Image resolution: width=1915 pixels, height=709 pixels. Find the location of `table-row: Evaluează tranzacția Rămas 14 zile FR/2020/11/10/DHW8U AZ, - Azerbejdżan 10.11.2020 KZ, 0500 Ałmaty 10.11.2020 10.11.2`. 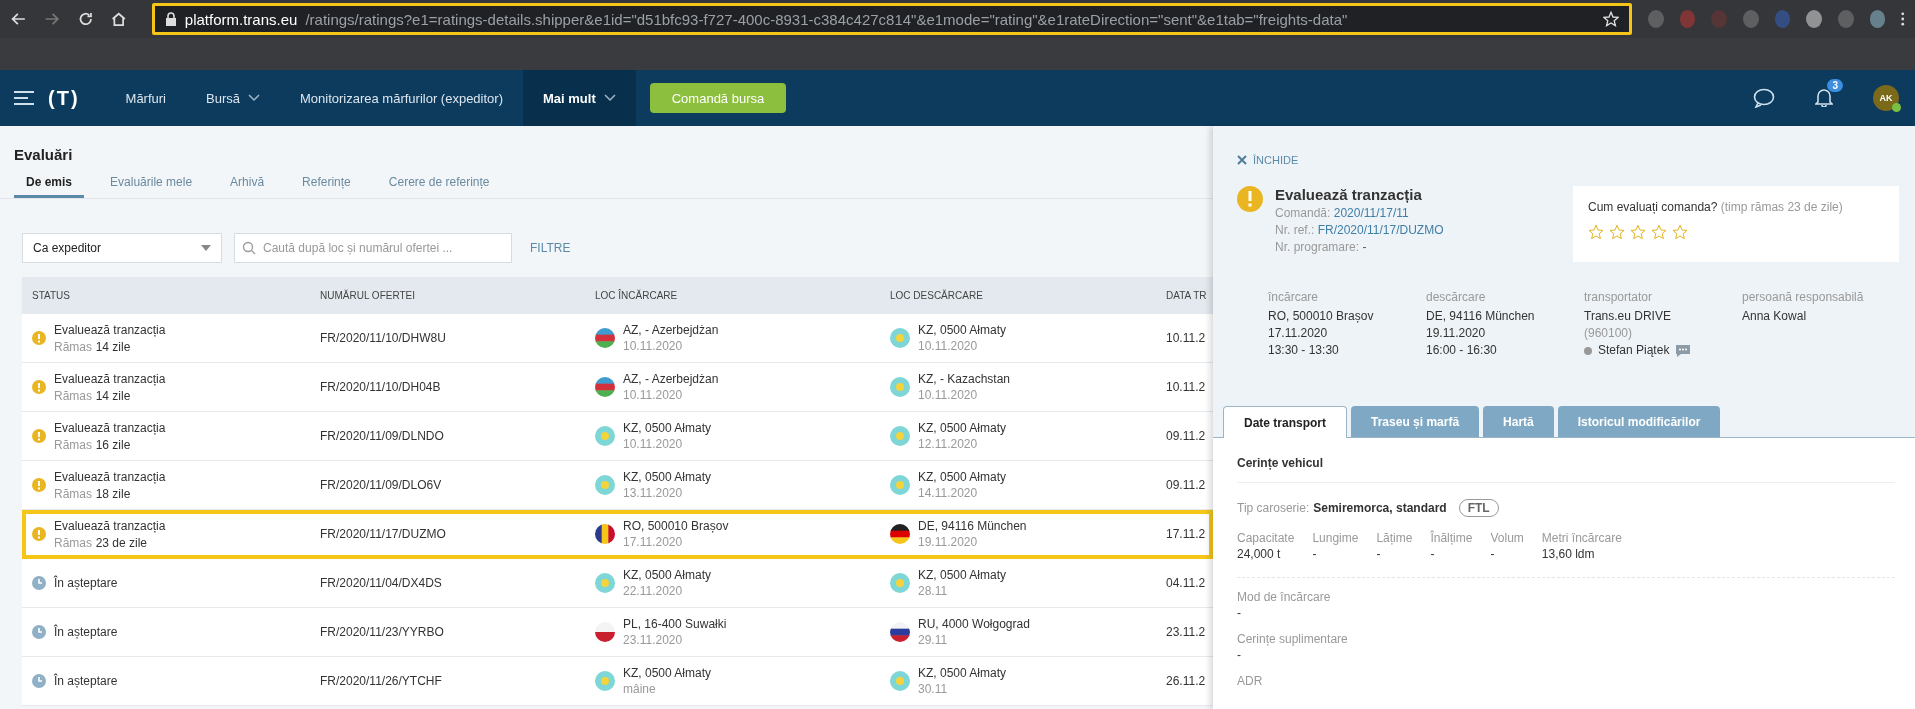

table-row: Evaluează tranzacția Rămas 14 zile FR/2020/11/10/DHW8U AZ, - Azerbejdżan 10.11.2020 KZ, 0500 Ałmaty 10.11.2020 10.11.2 is located at coordinates (617, 338).